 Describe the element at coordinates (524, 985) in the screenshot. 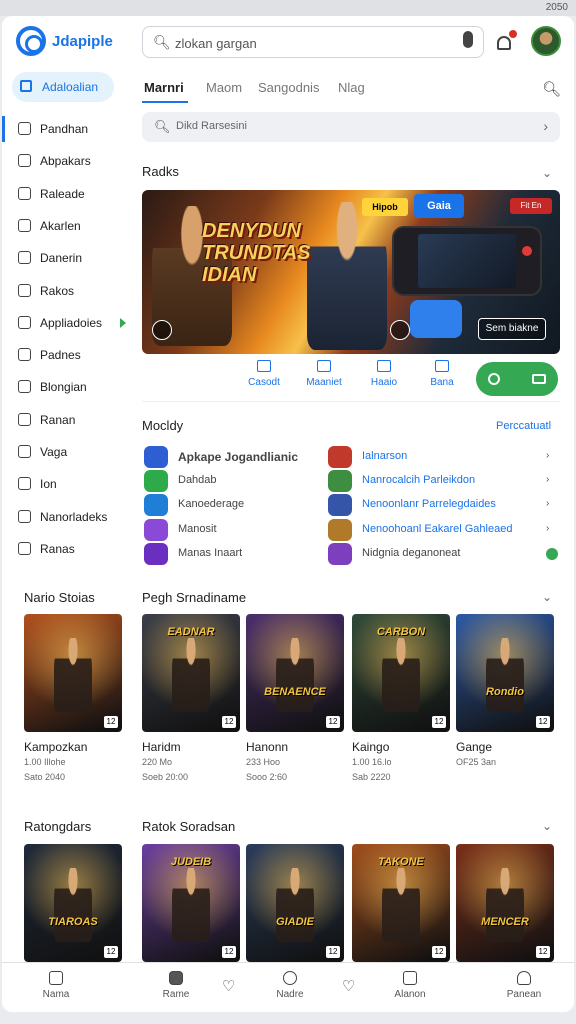

I see `nav-item: Panean` at that location.